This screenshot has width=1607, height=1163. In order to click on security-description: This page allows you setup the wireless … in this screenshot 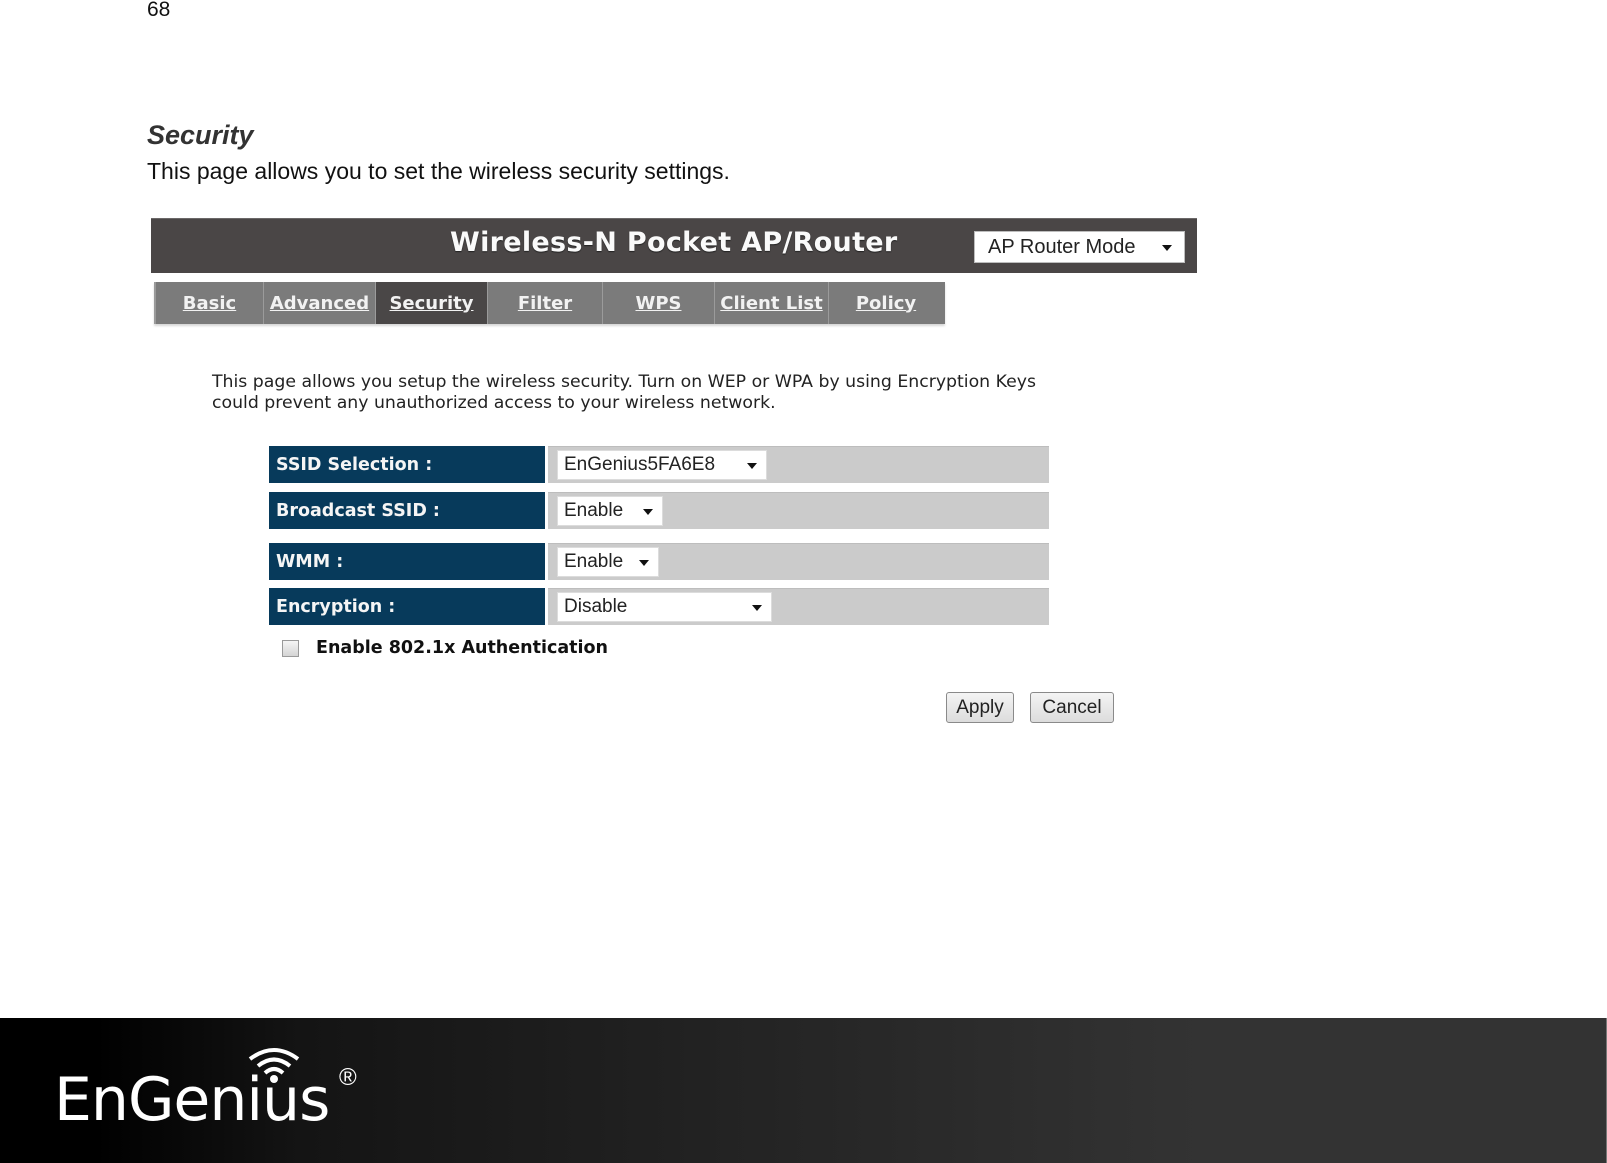, I will do `click(662, 393)`.